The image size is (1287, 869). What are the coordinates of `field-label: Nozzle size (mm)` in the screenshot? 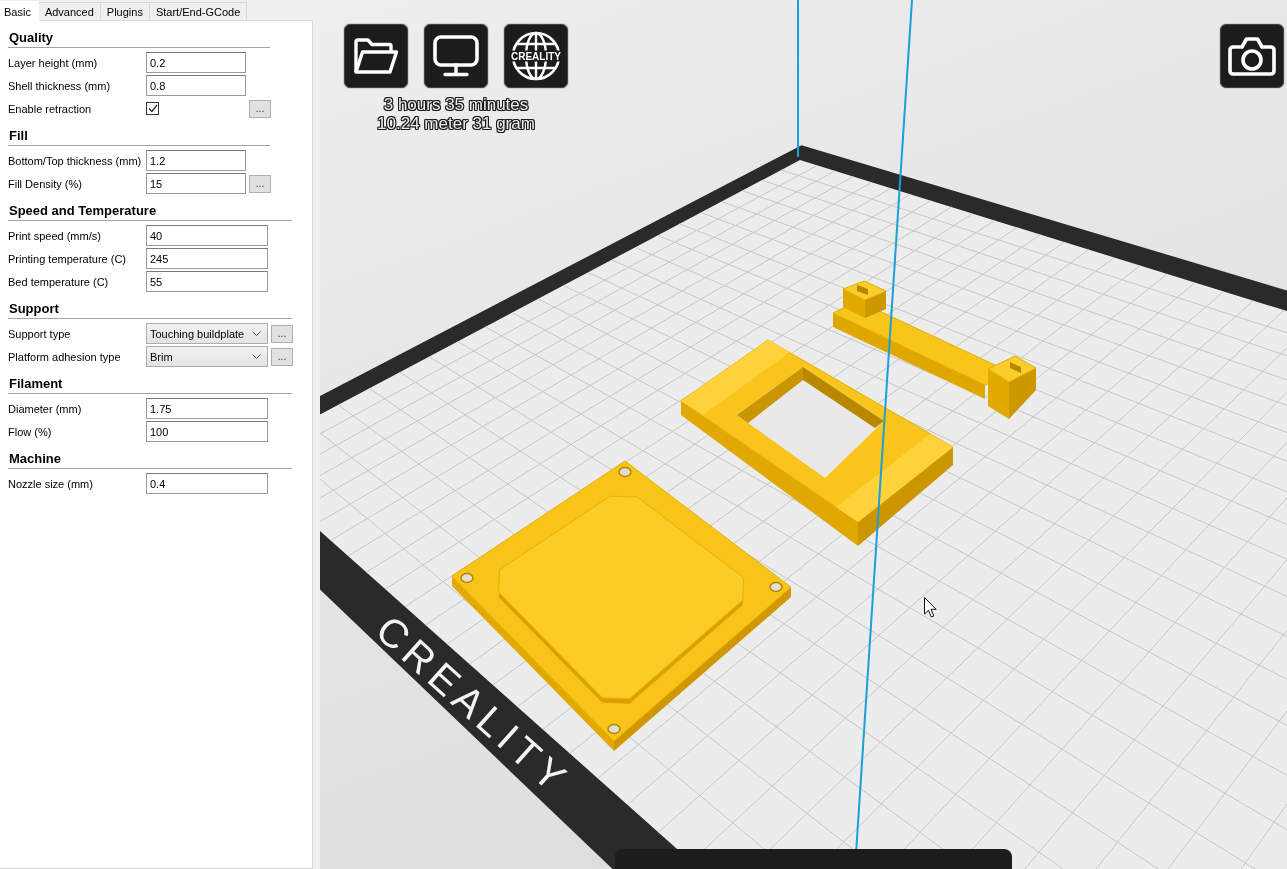 It's located at (51, 483).